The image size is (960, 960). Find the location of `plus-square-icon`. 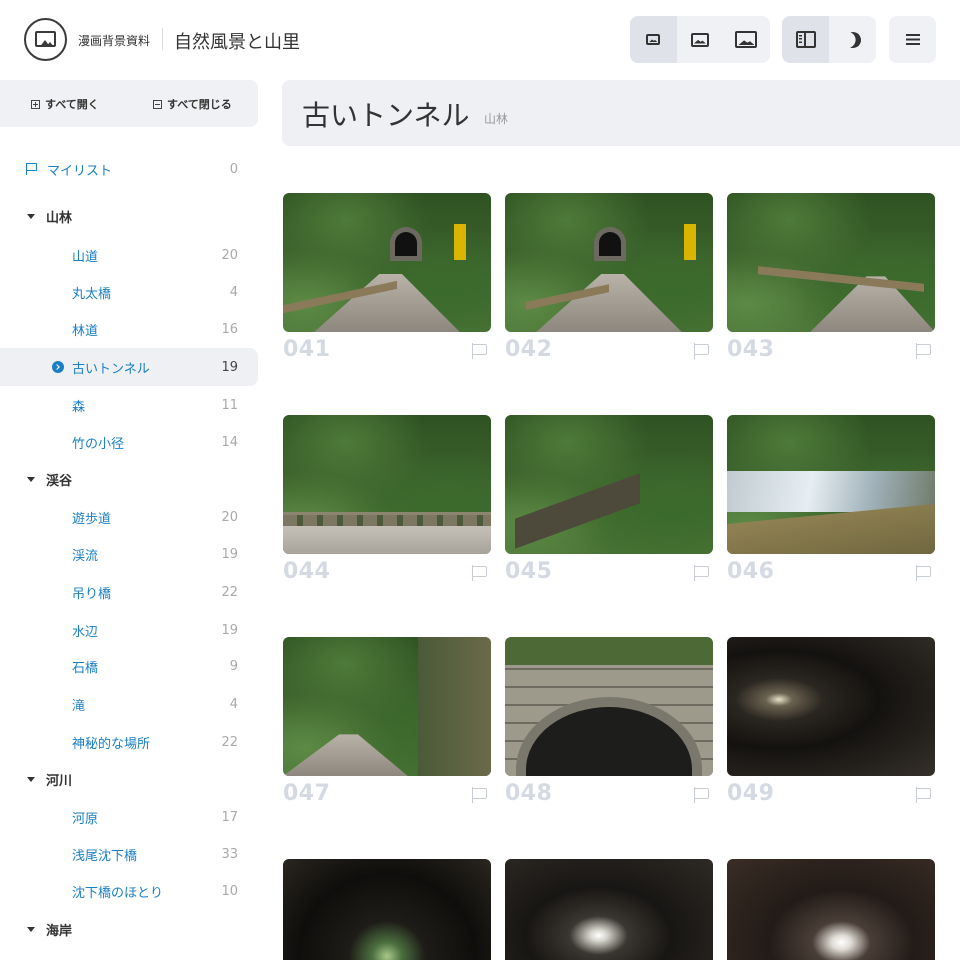

plus-square-icon is located at coordinates (35, 104).